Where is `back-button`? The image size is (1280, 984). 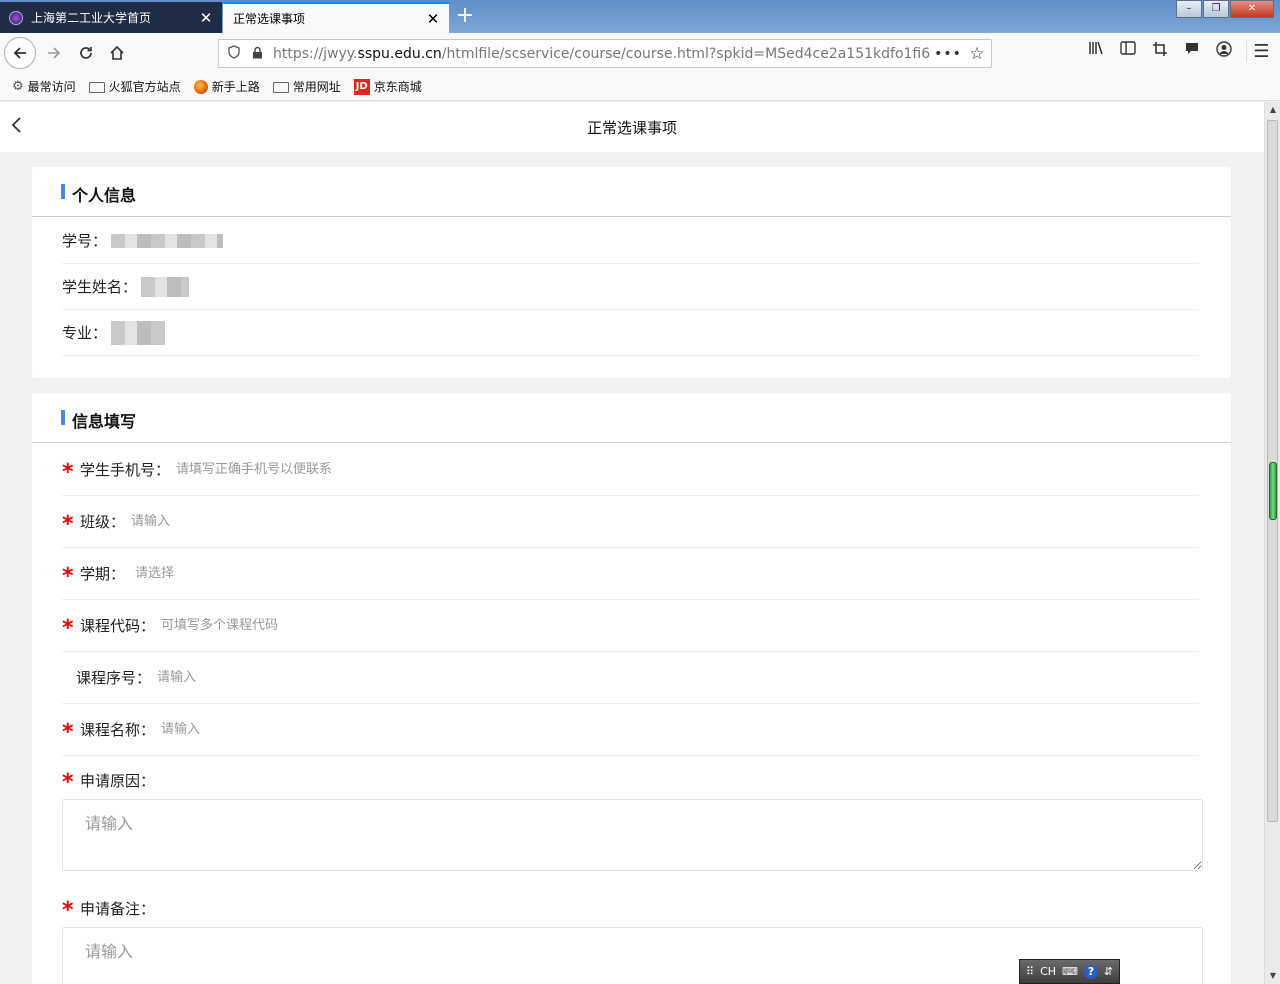
back-button is located at coordinates (20, 53).